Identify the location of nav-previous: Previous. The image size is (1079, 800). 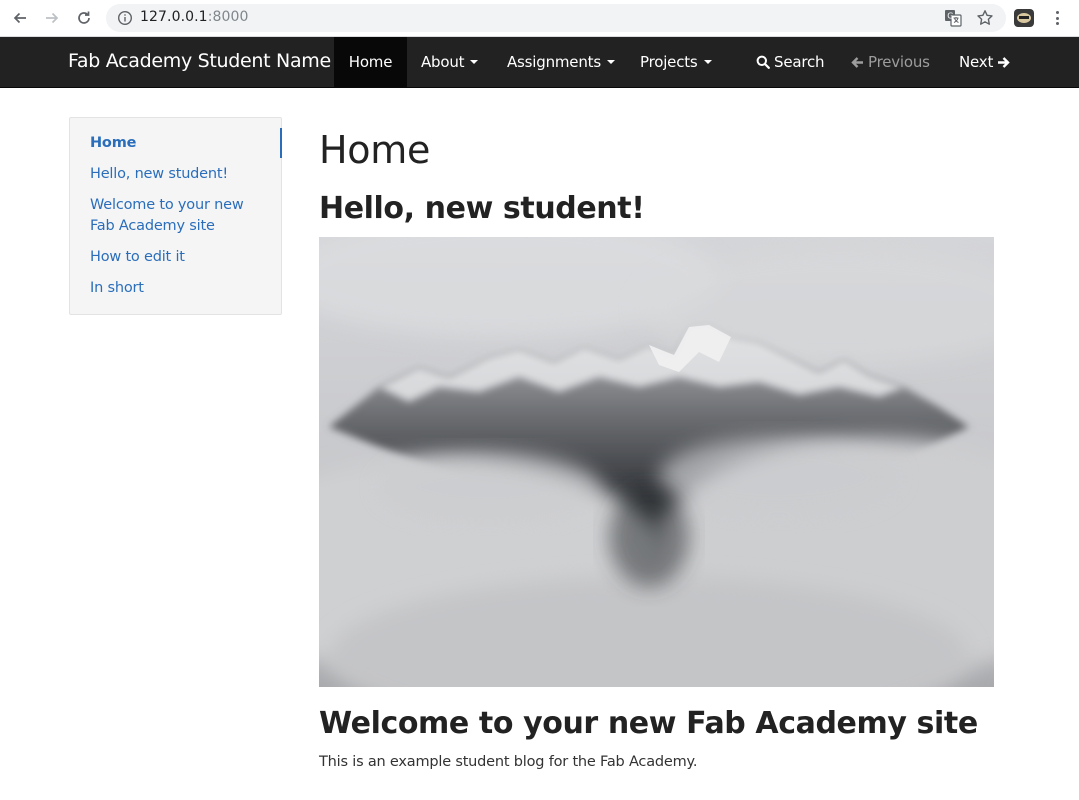
(890, 62).